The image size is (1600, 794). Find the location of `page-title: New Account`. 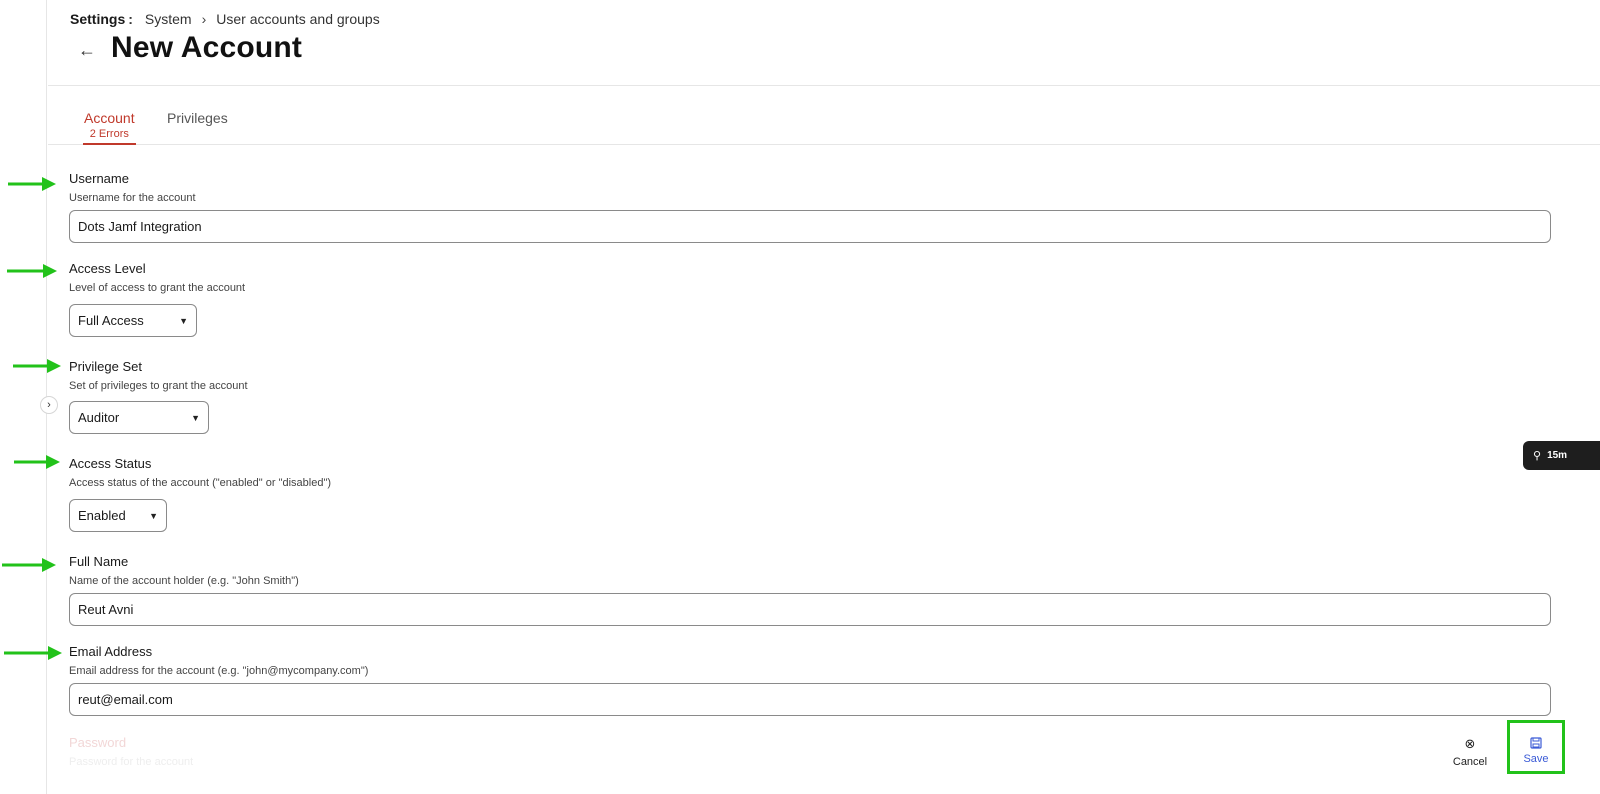

page-title: New Account is located at coordinates (207, 47).